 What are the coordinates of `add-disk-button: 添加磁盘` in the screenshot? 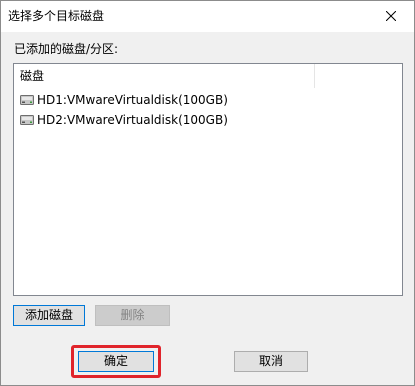 It's located at (49, 315).